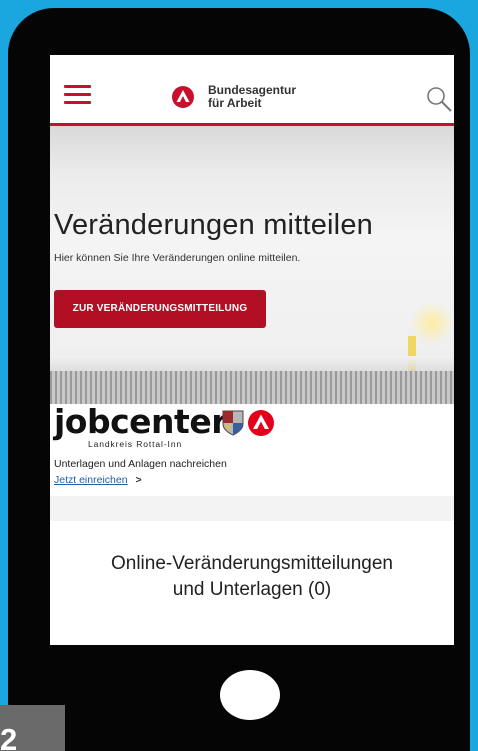  I want to click on brand-line-2: für Arbeit, so click(235, 103).